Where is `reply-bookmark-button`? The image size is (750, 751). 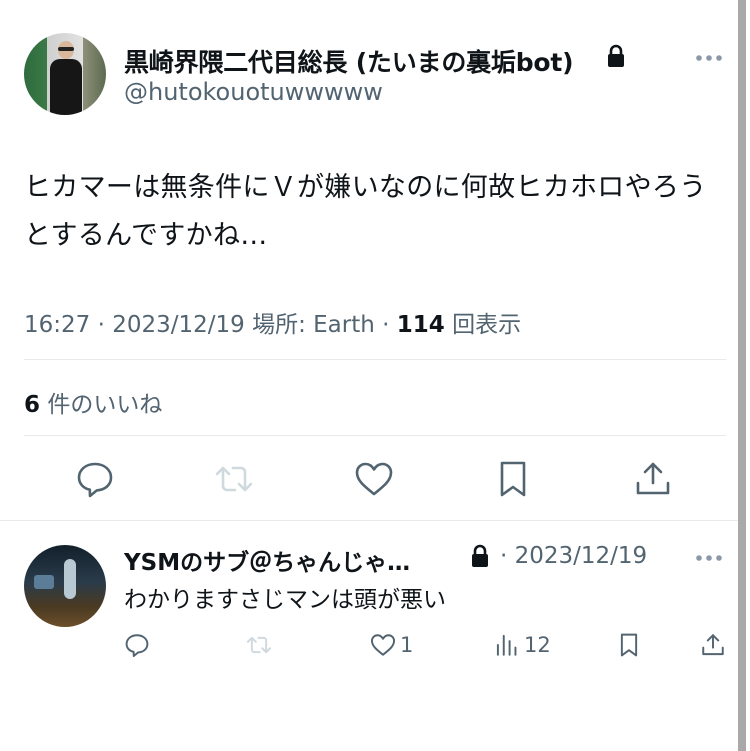 reply-bookmark-button is located at coordinates (629, 645).